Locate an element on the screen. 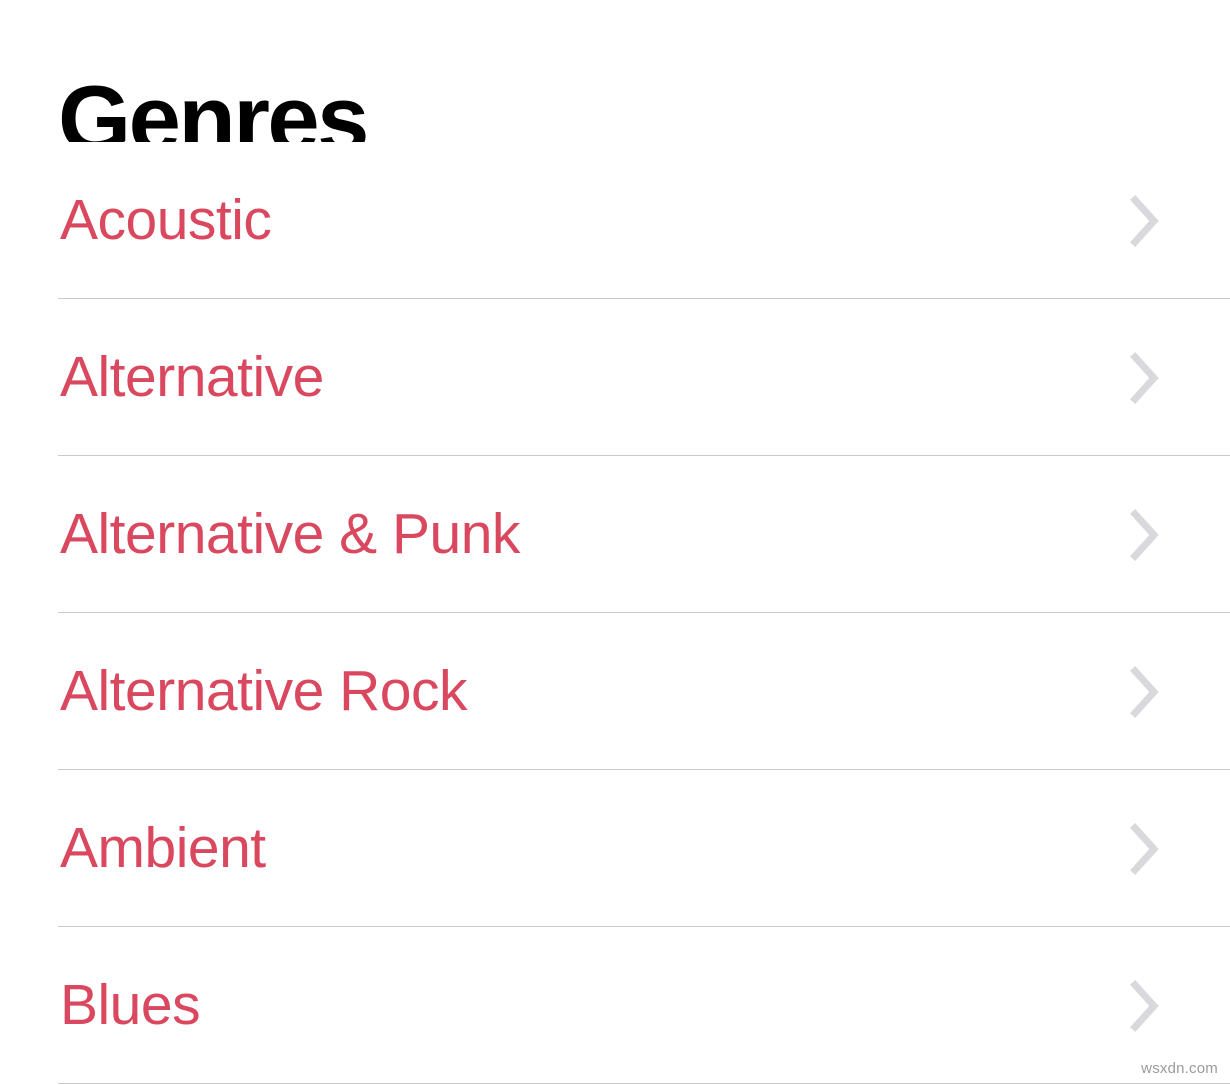 The image size is (1230, 1085). list-item: Acoustic is located at coordinates (615, 220).